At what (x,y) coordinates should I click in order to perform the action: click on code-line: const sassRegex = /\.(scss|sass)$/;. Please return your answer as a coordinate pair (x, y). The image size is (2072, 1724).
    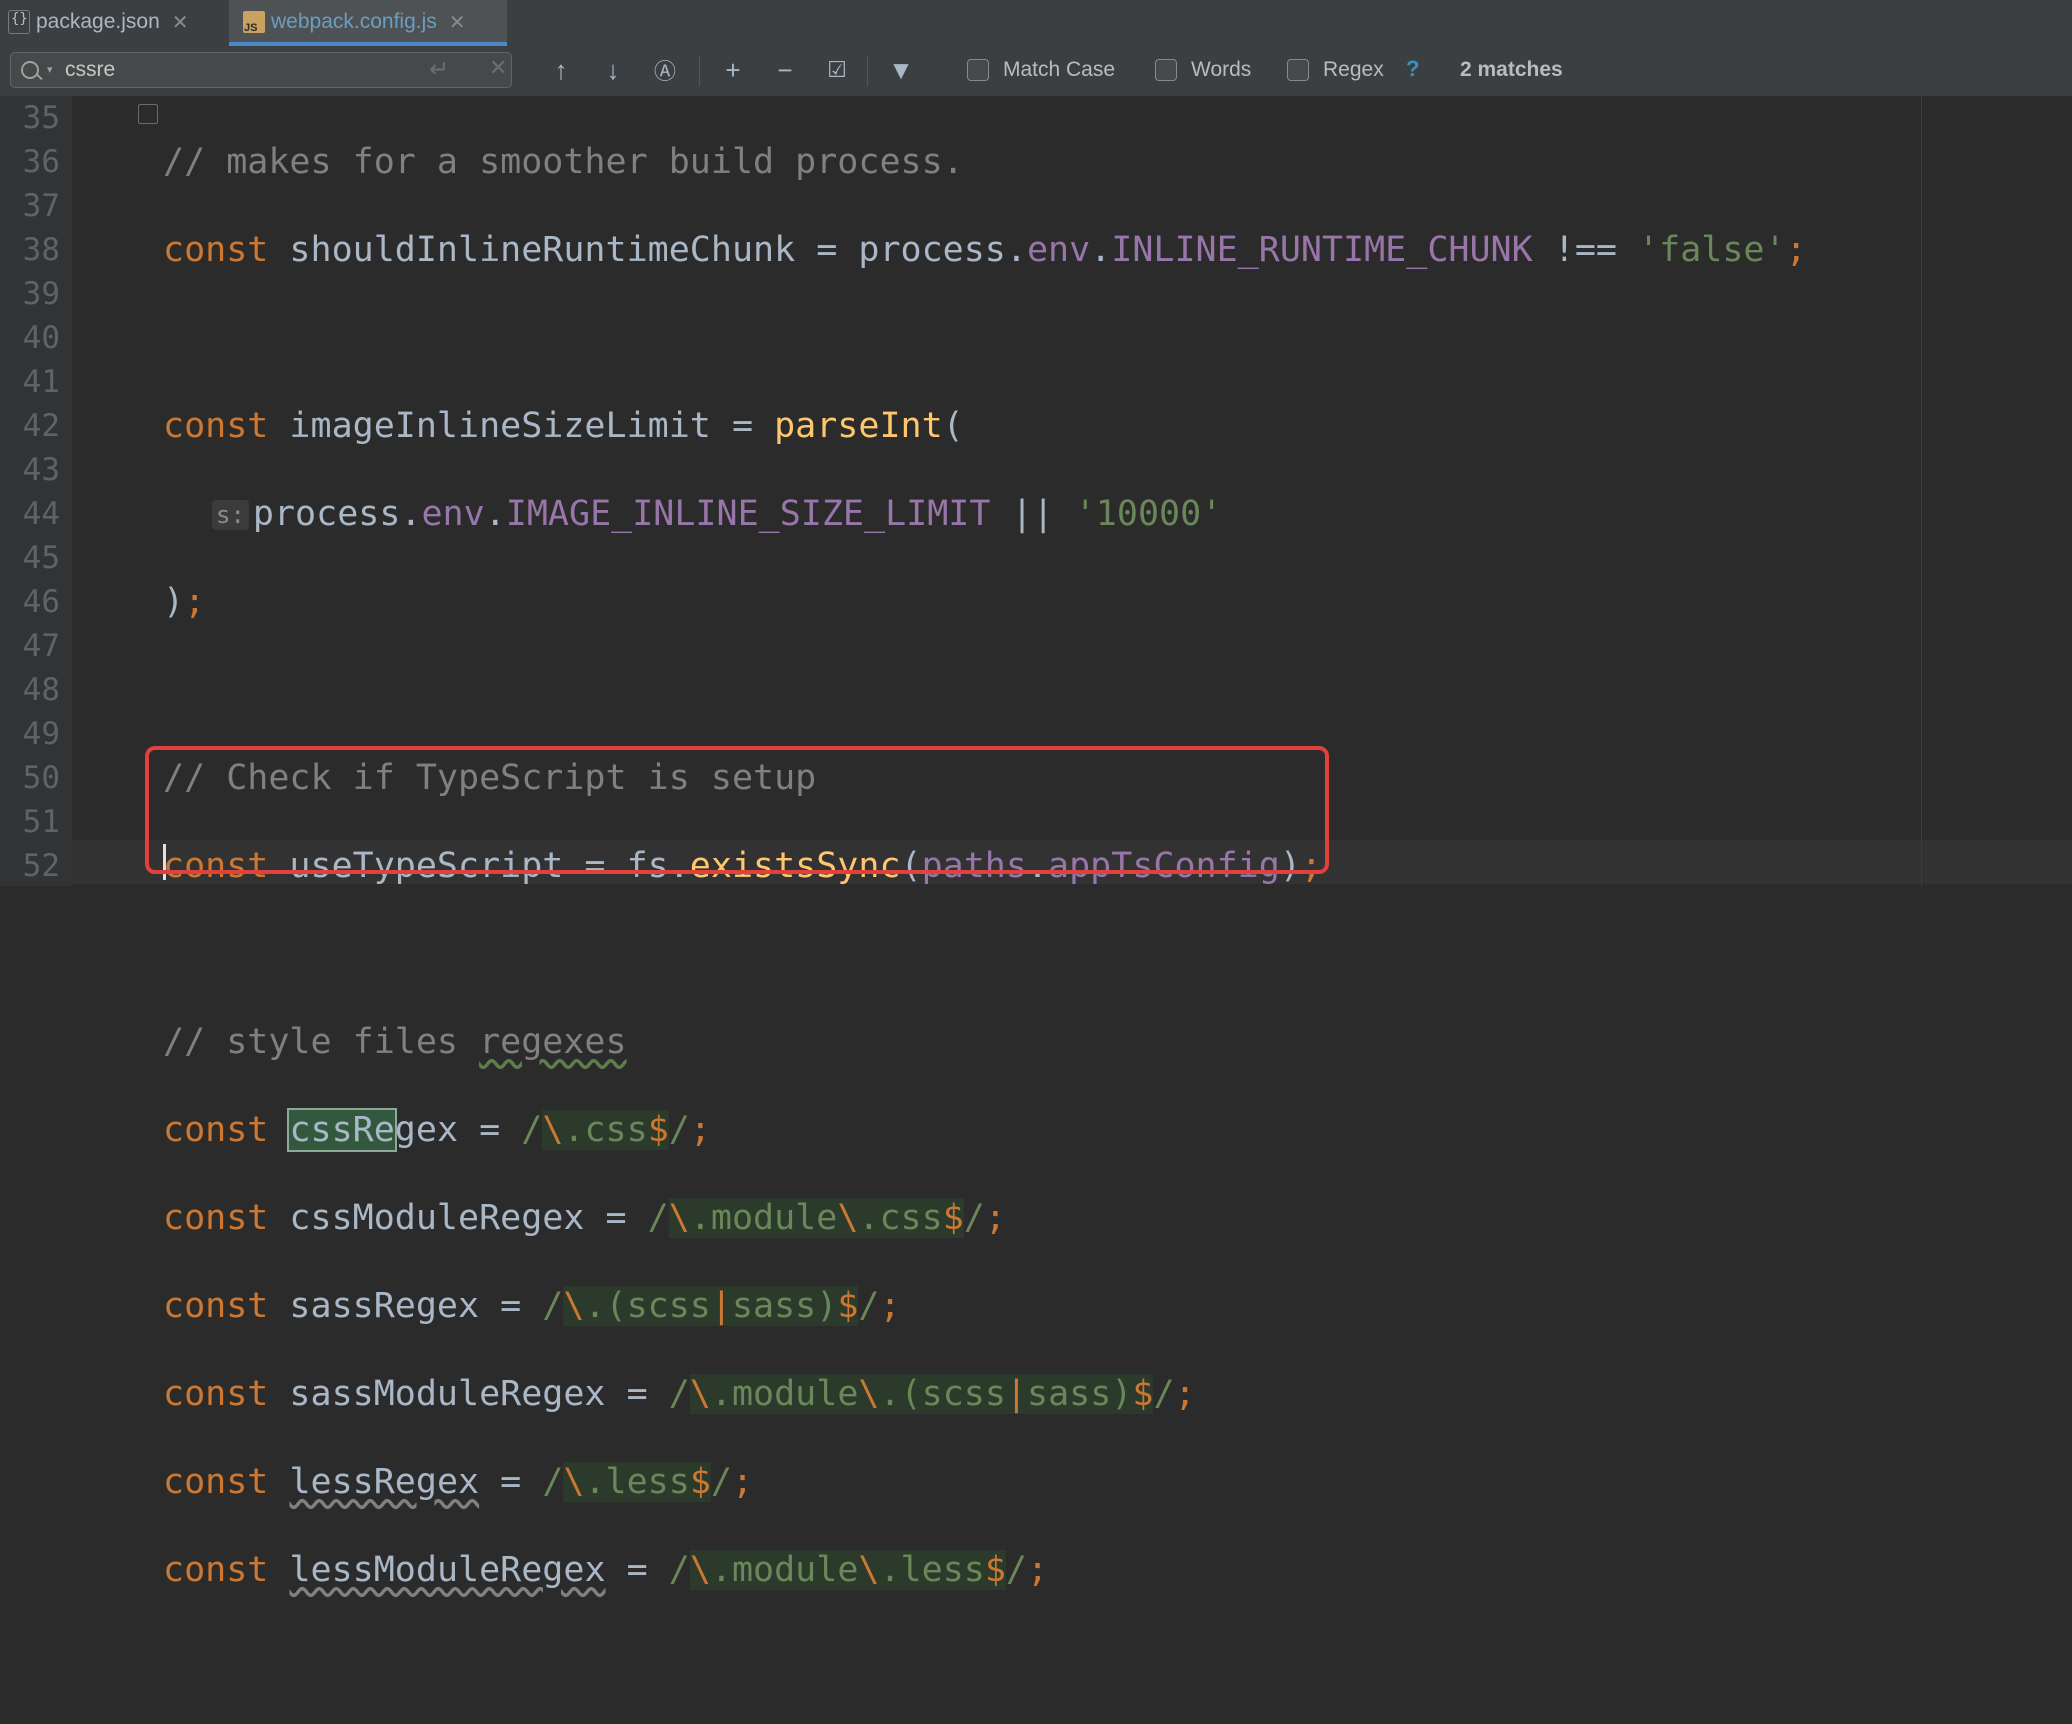
    Looking at the image, I should click on (532, 1306).